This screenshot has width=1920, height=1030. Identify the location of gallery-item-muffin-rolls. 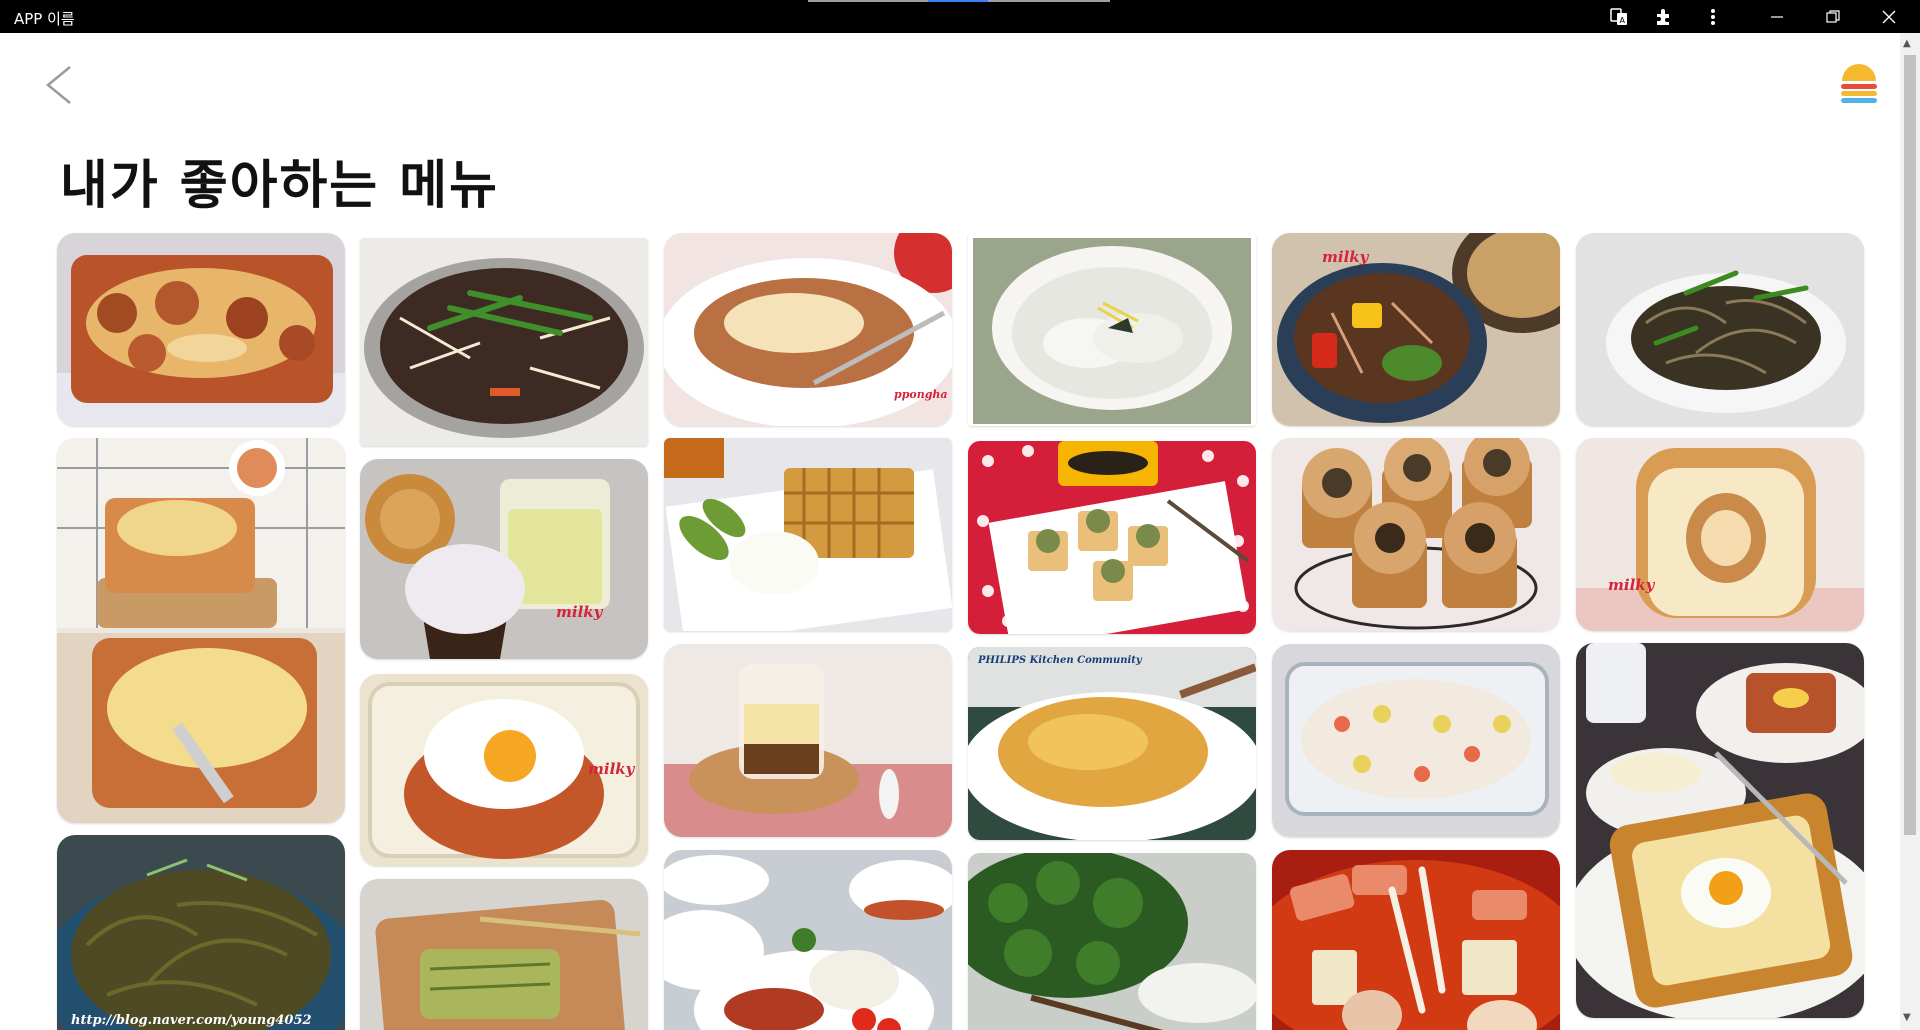
(1416, 534).